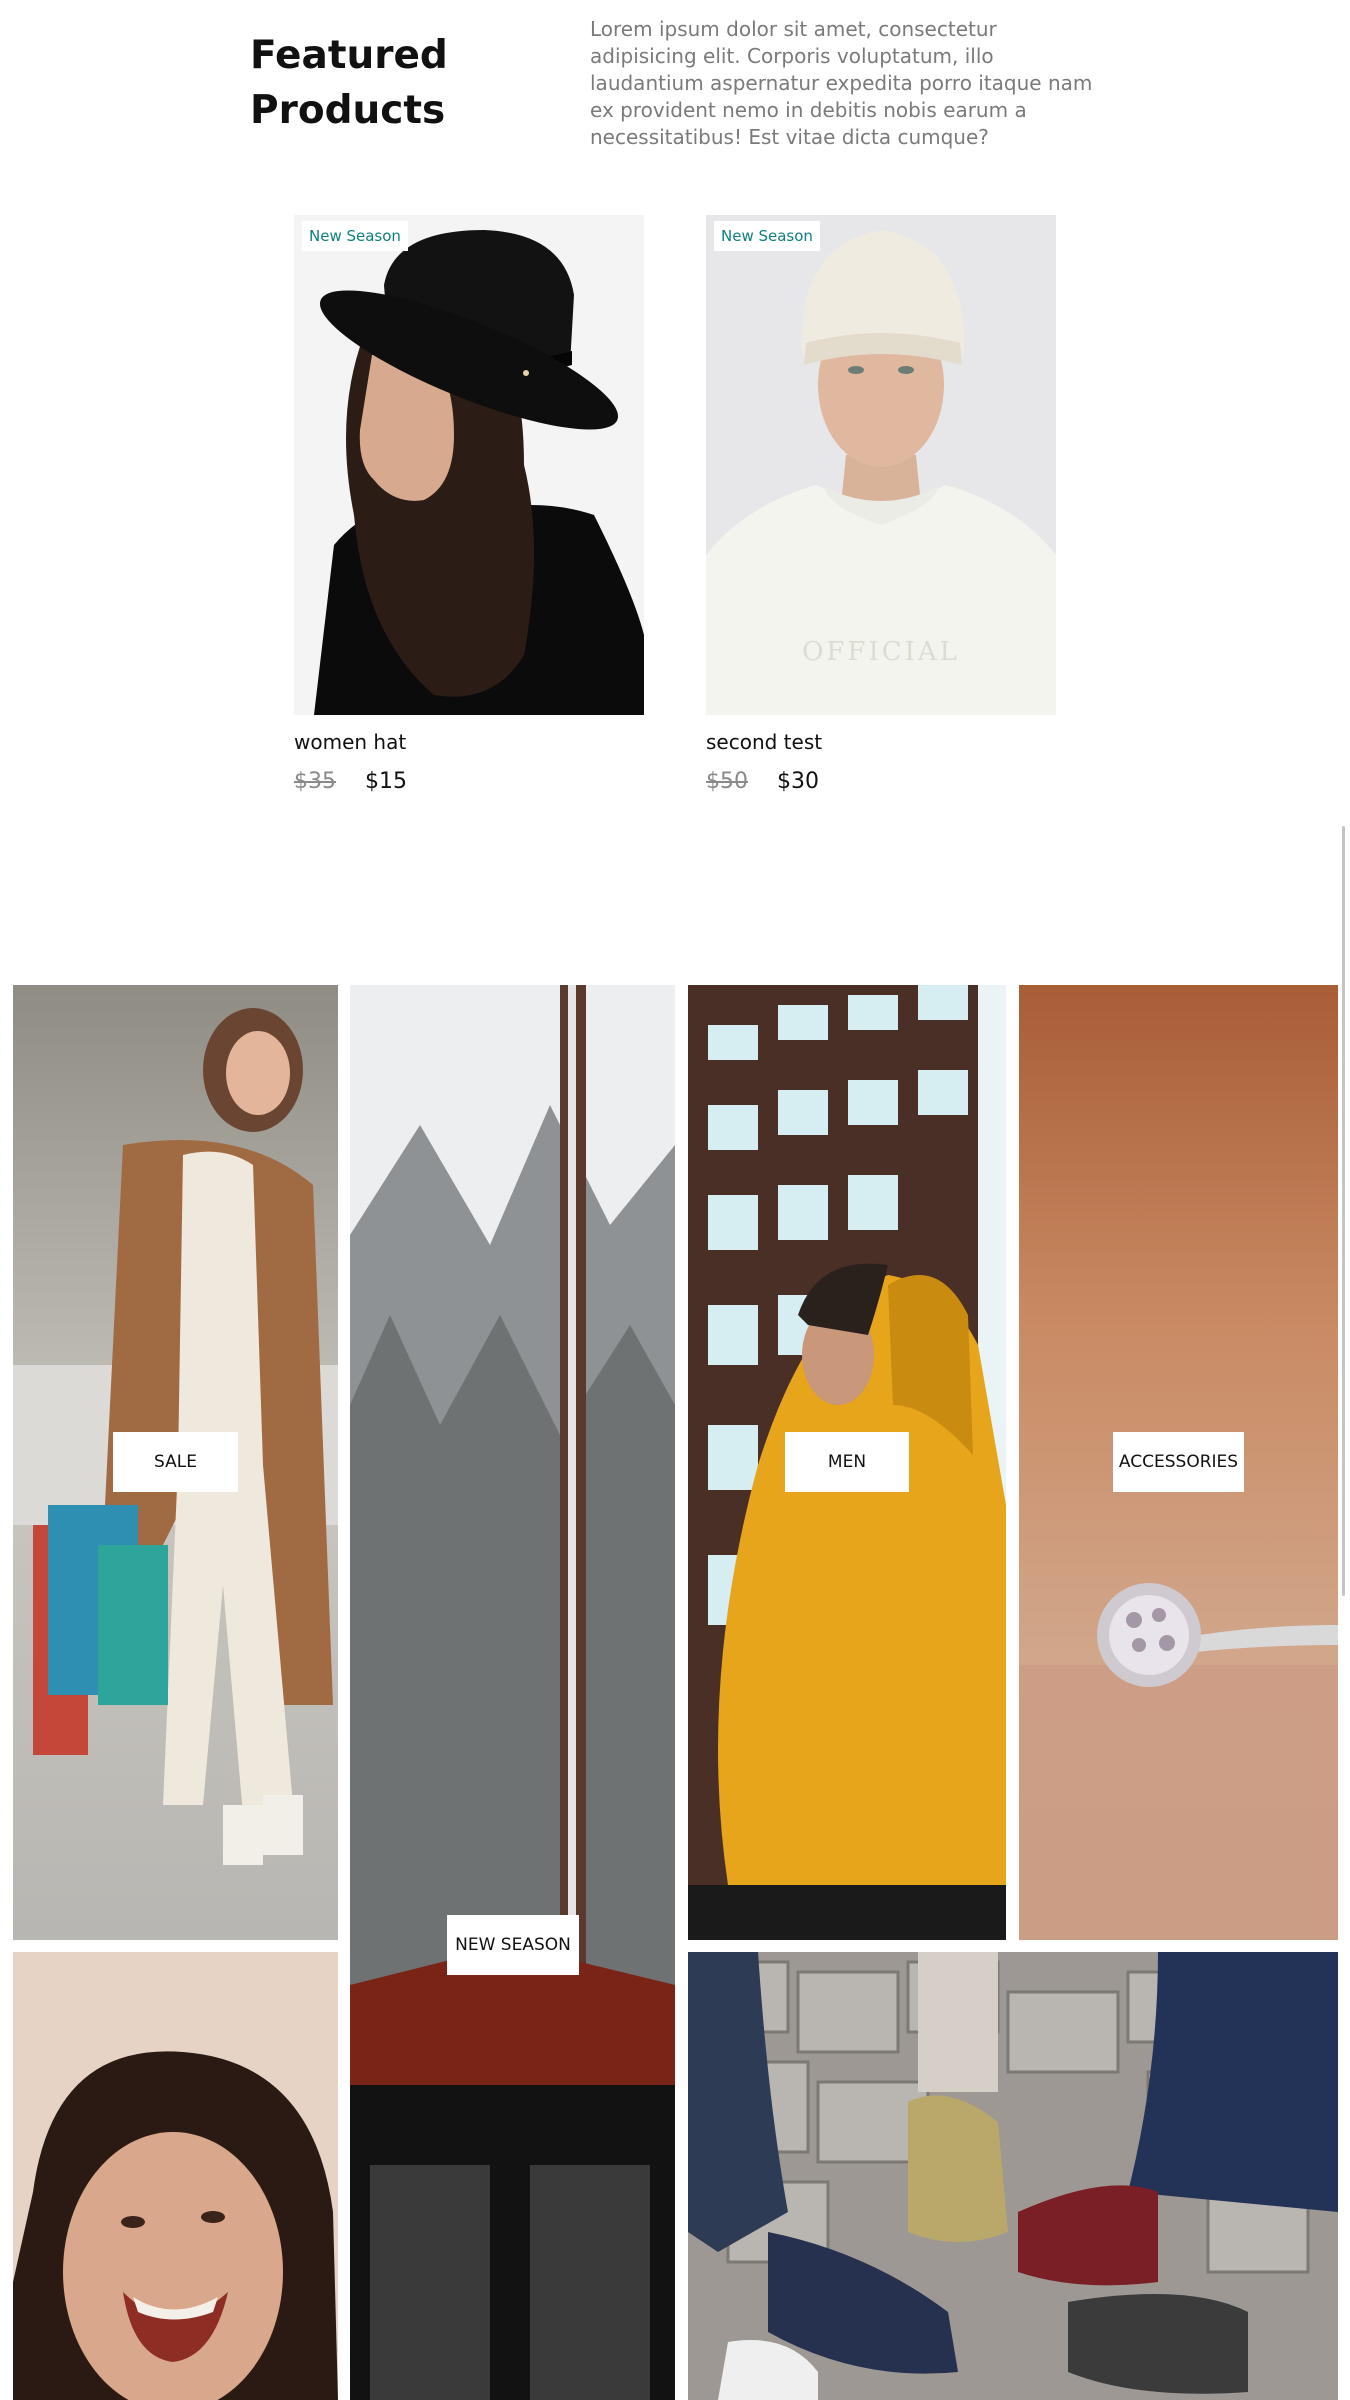  I want to click on woman-hat-photo, so click(469, 465).